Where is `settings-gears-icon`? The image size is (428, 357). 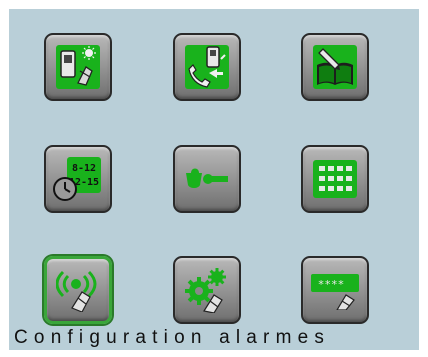
settings-gears-icon is located at coordinates (205, 290).